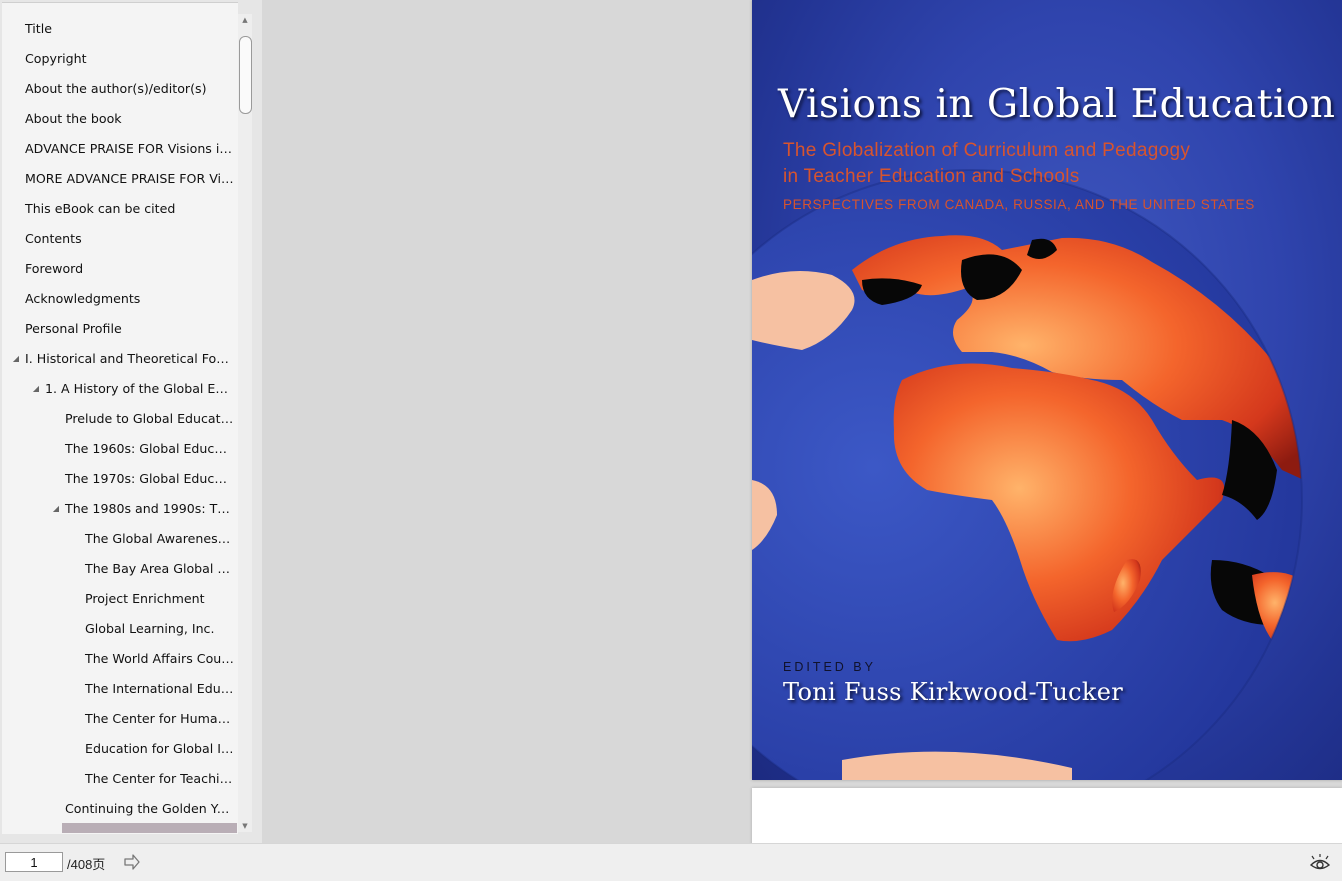  What do you see at coordinates (53, 238) in the screenshot?
I see `toc-item-label: Contents` at bounding box center [53, 238].